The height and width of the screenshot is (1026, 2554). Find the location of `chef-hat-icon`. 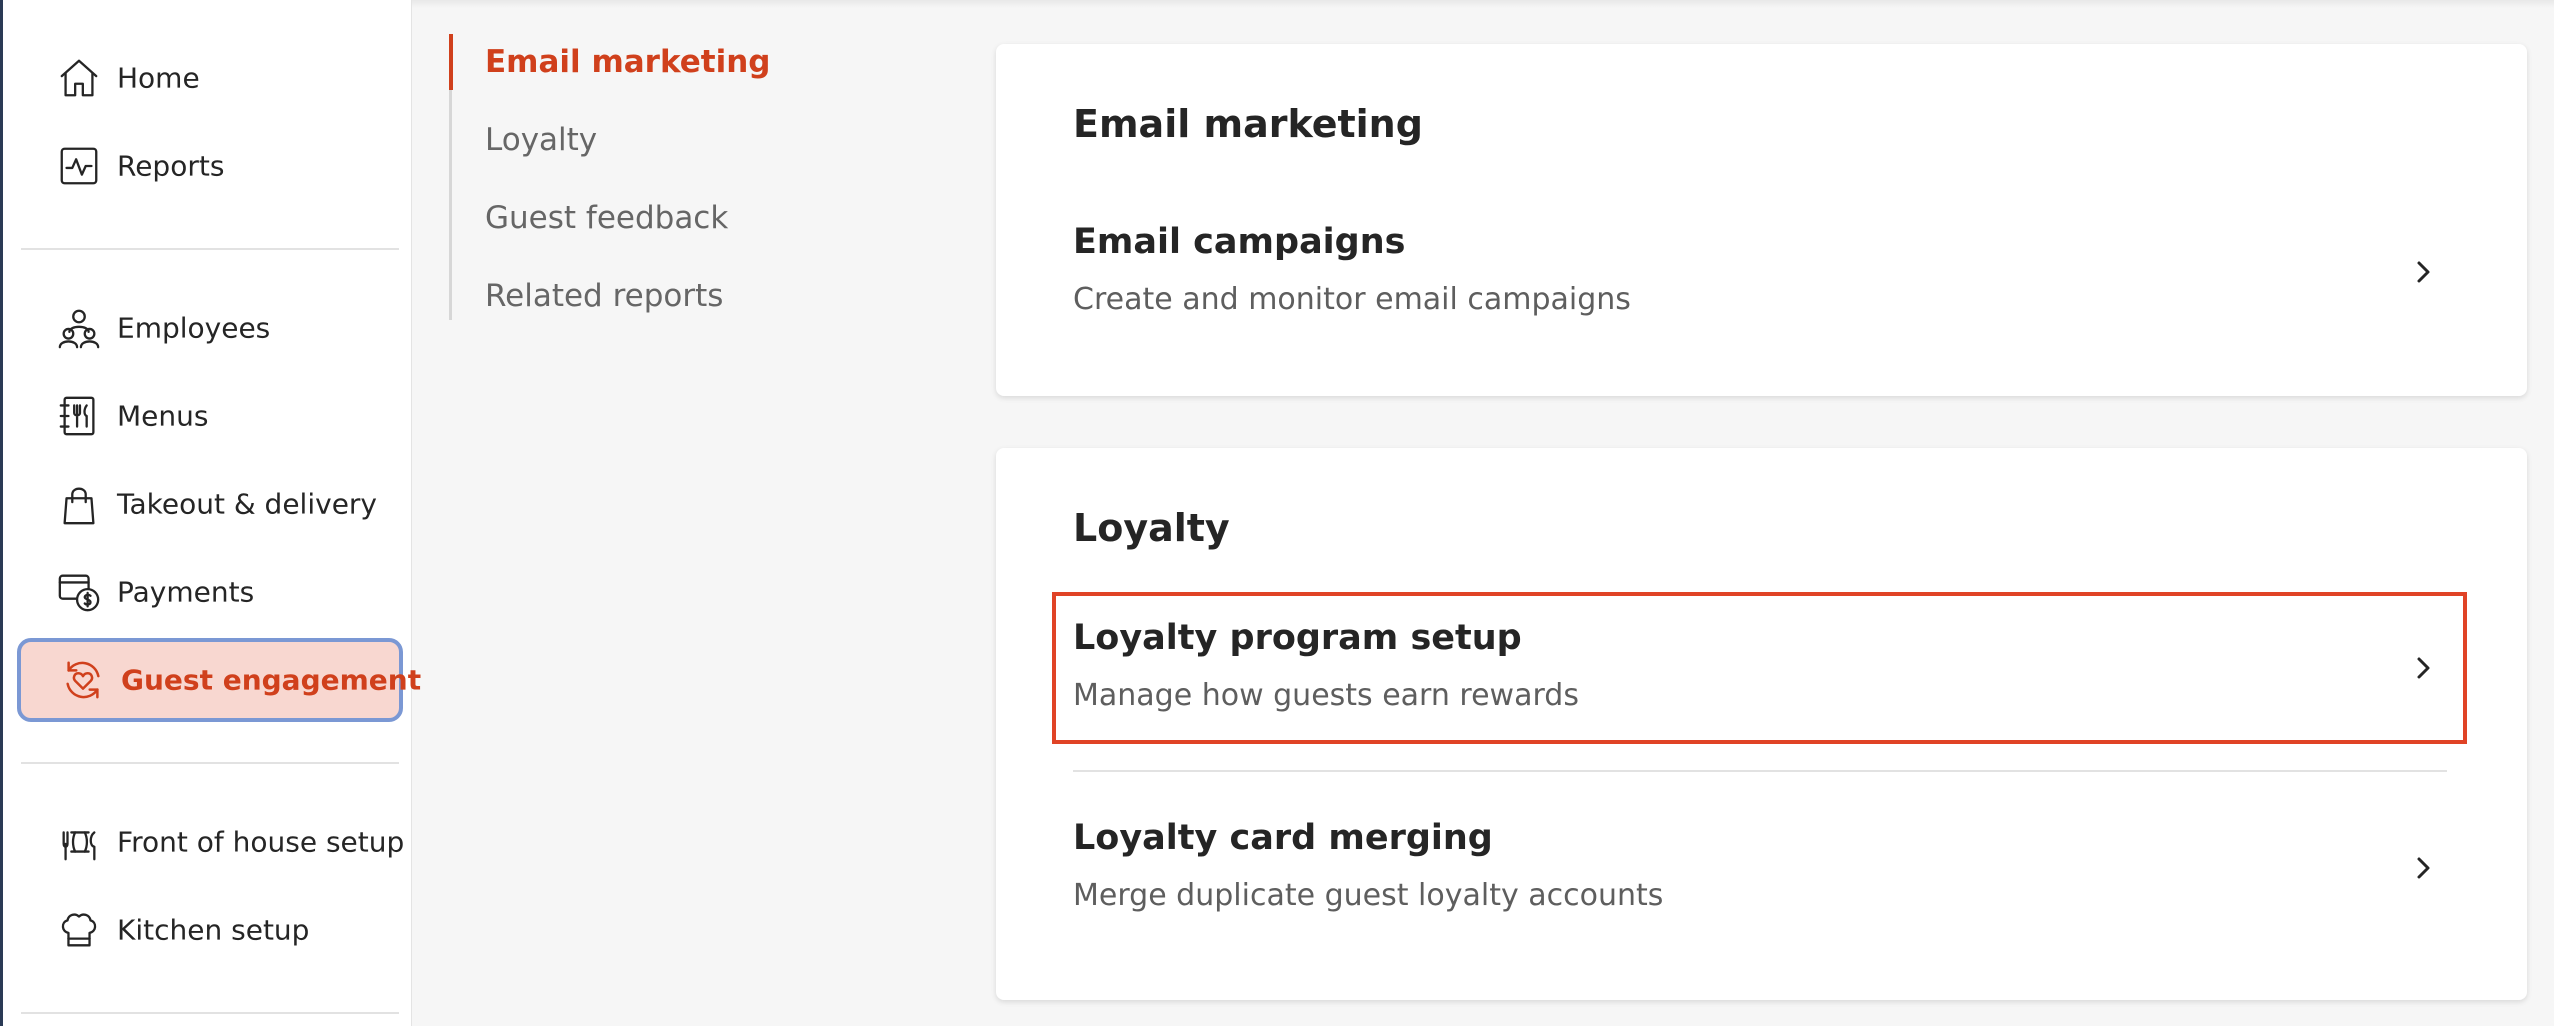

chef-hat-icon is located at coordinates (79, 930).